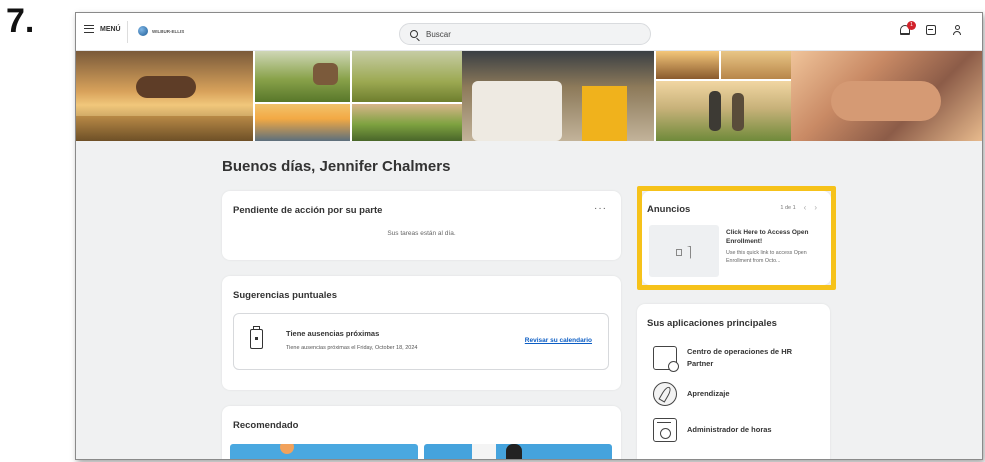  I want to click on app-label: Administrador de horas, so click(729, 429).